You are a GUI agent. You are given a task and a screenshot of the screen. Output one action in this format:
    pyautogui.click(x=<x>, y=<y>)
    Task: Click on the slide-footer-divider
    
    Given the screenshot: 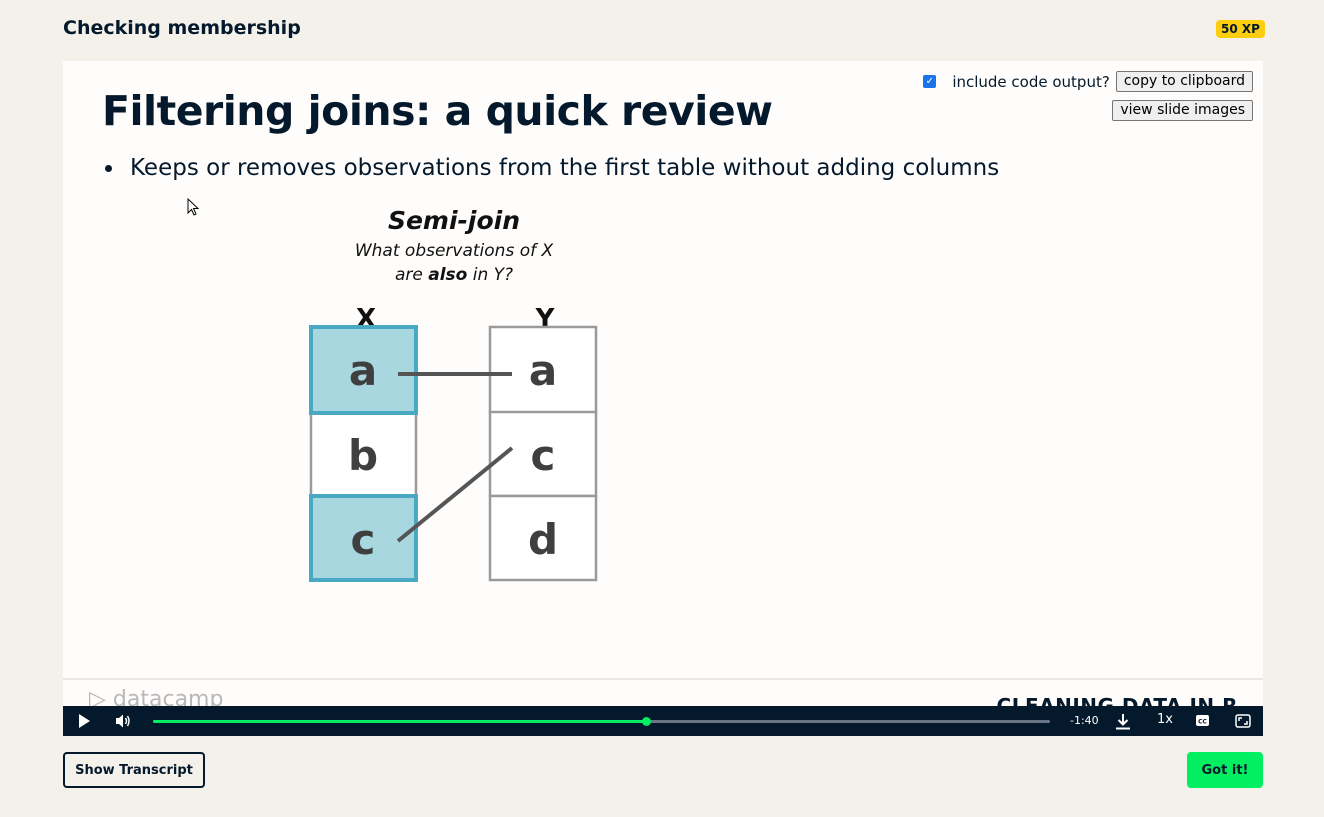 What is the action you would take?
    pyautogui.click(x=663, y=679)
    